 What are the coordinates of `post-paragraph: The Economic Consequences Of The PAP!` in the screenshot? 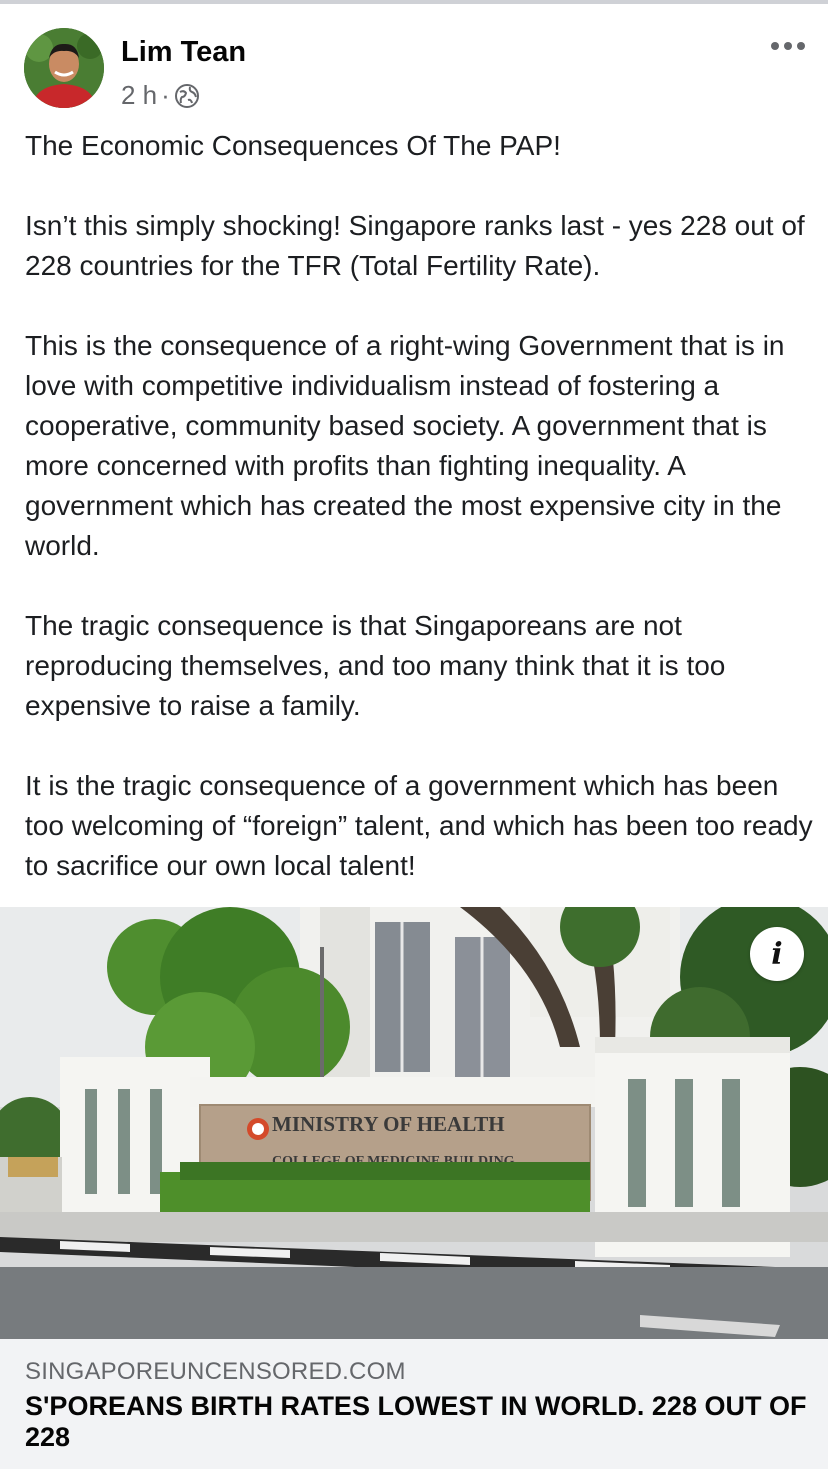 It's located at (293, 145).